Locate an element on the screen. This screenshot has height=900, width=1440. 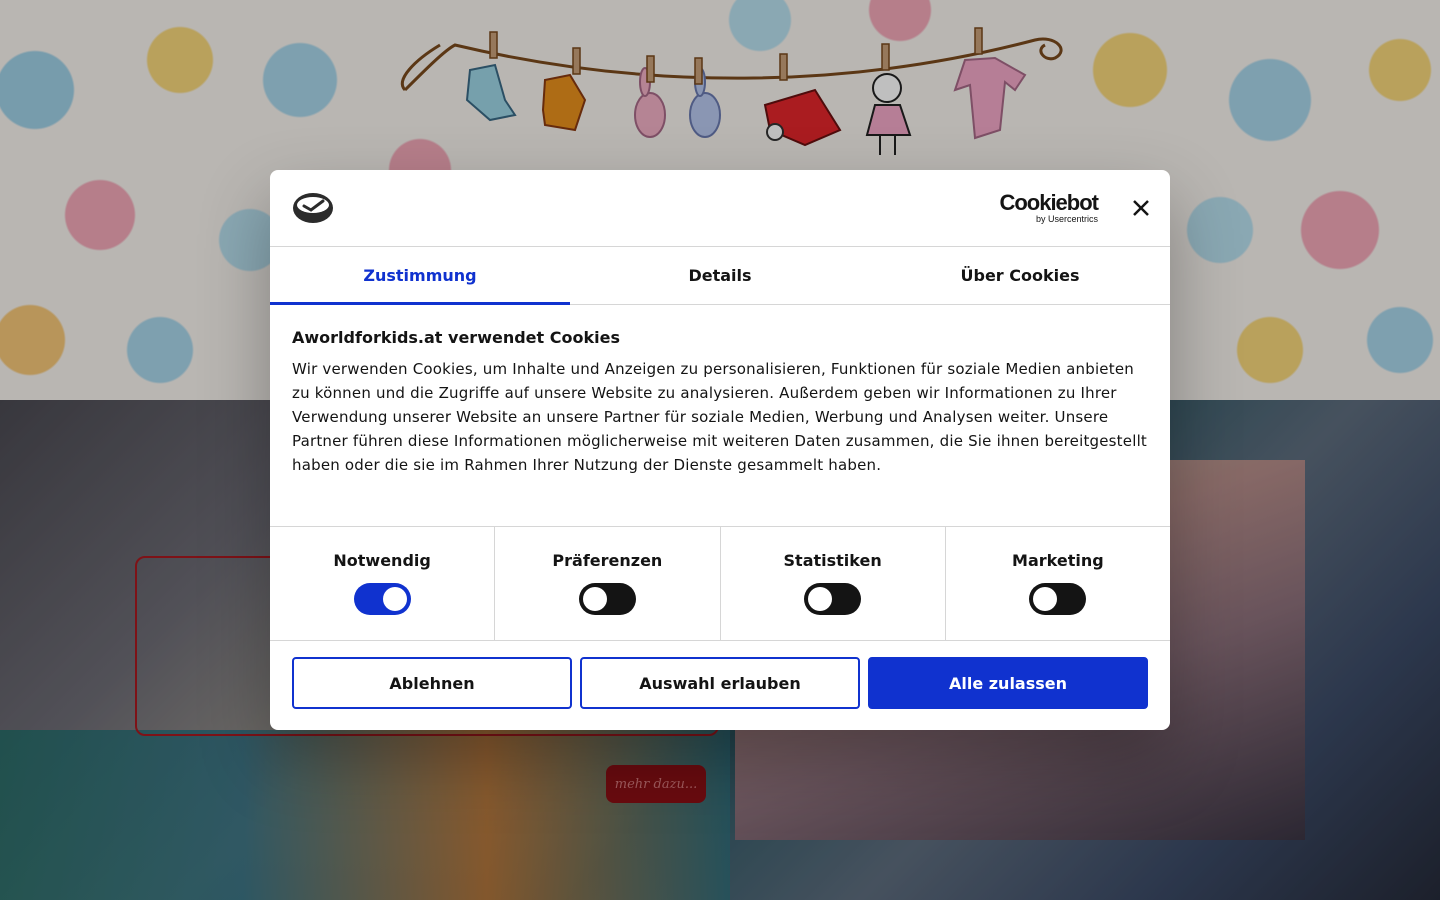
toggle-label: Notwendig is located at coordinates (382, 560).